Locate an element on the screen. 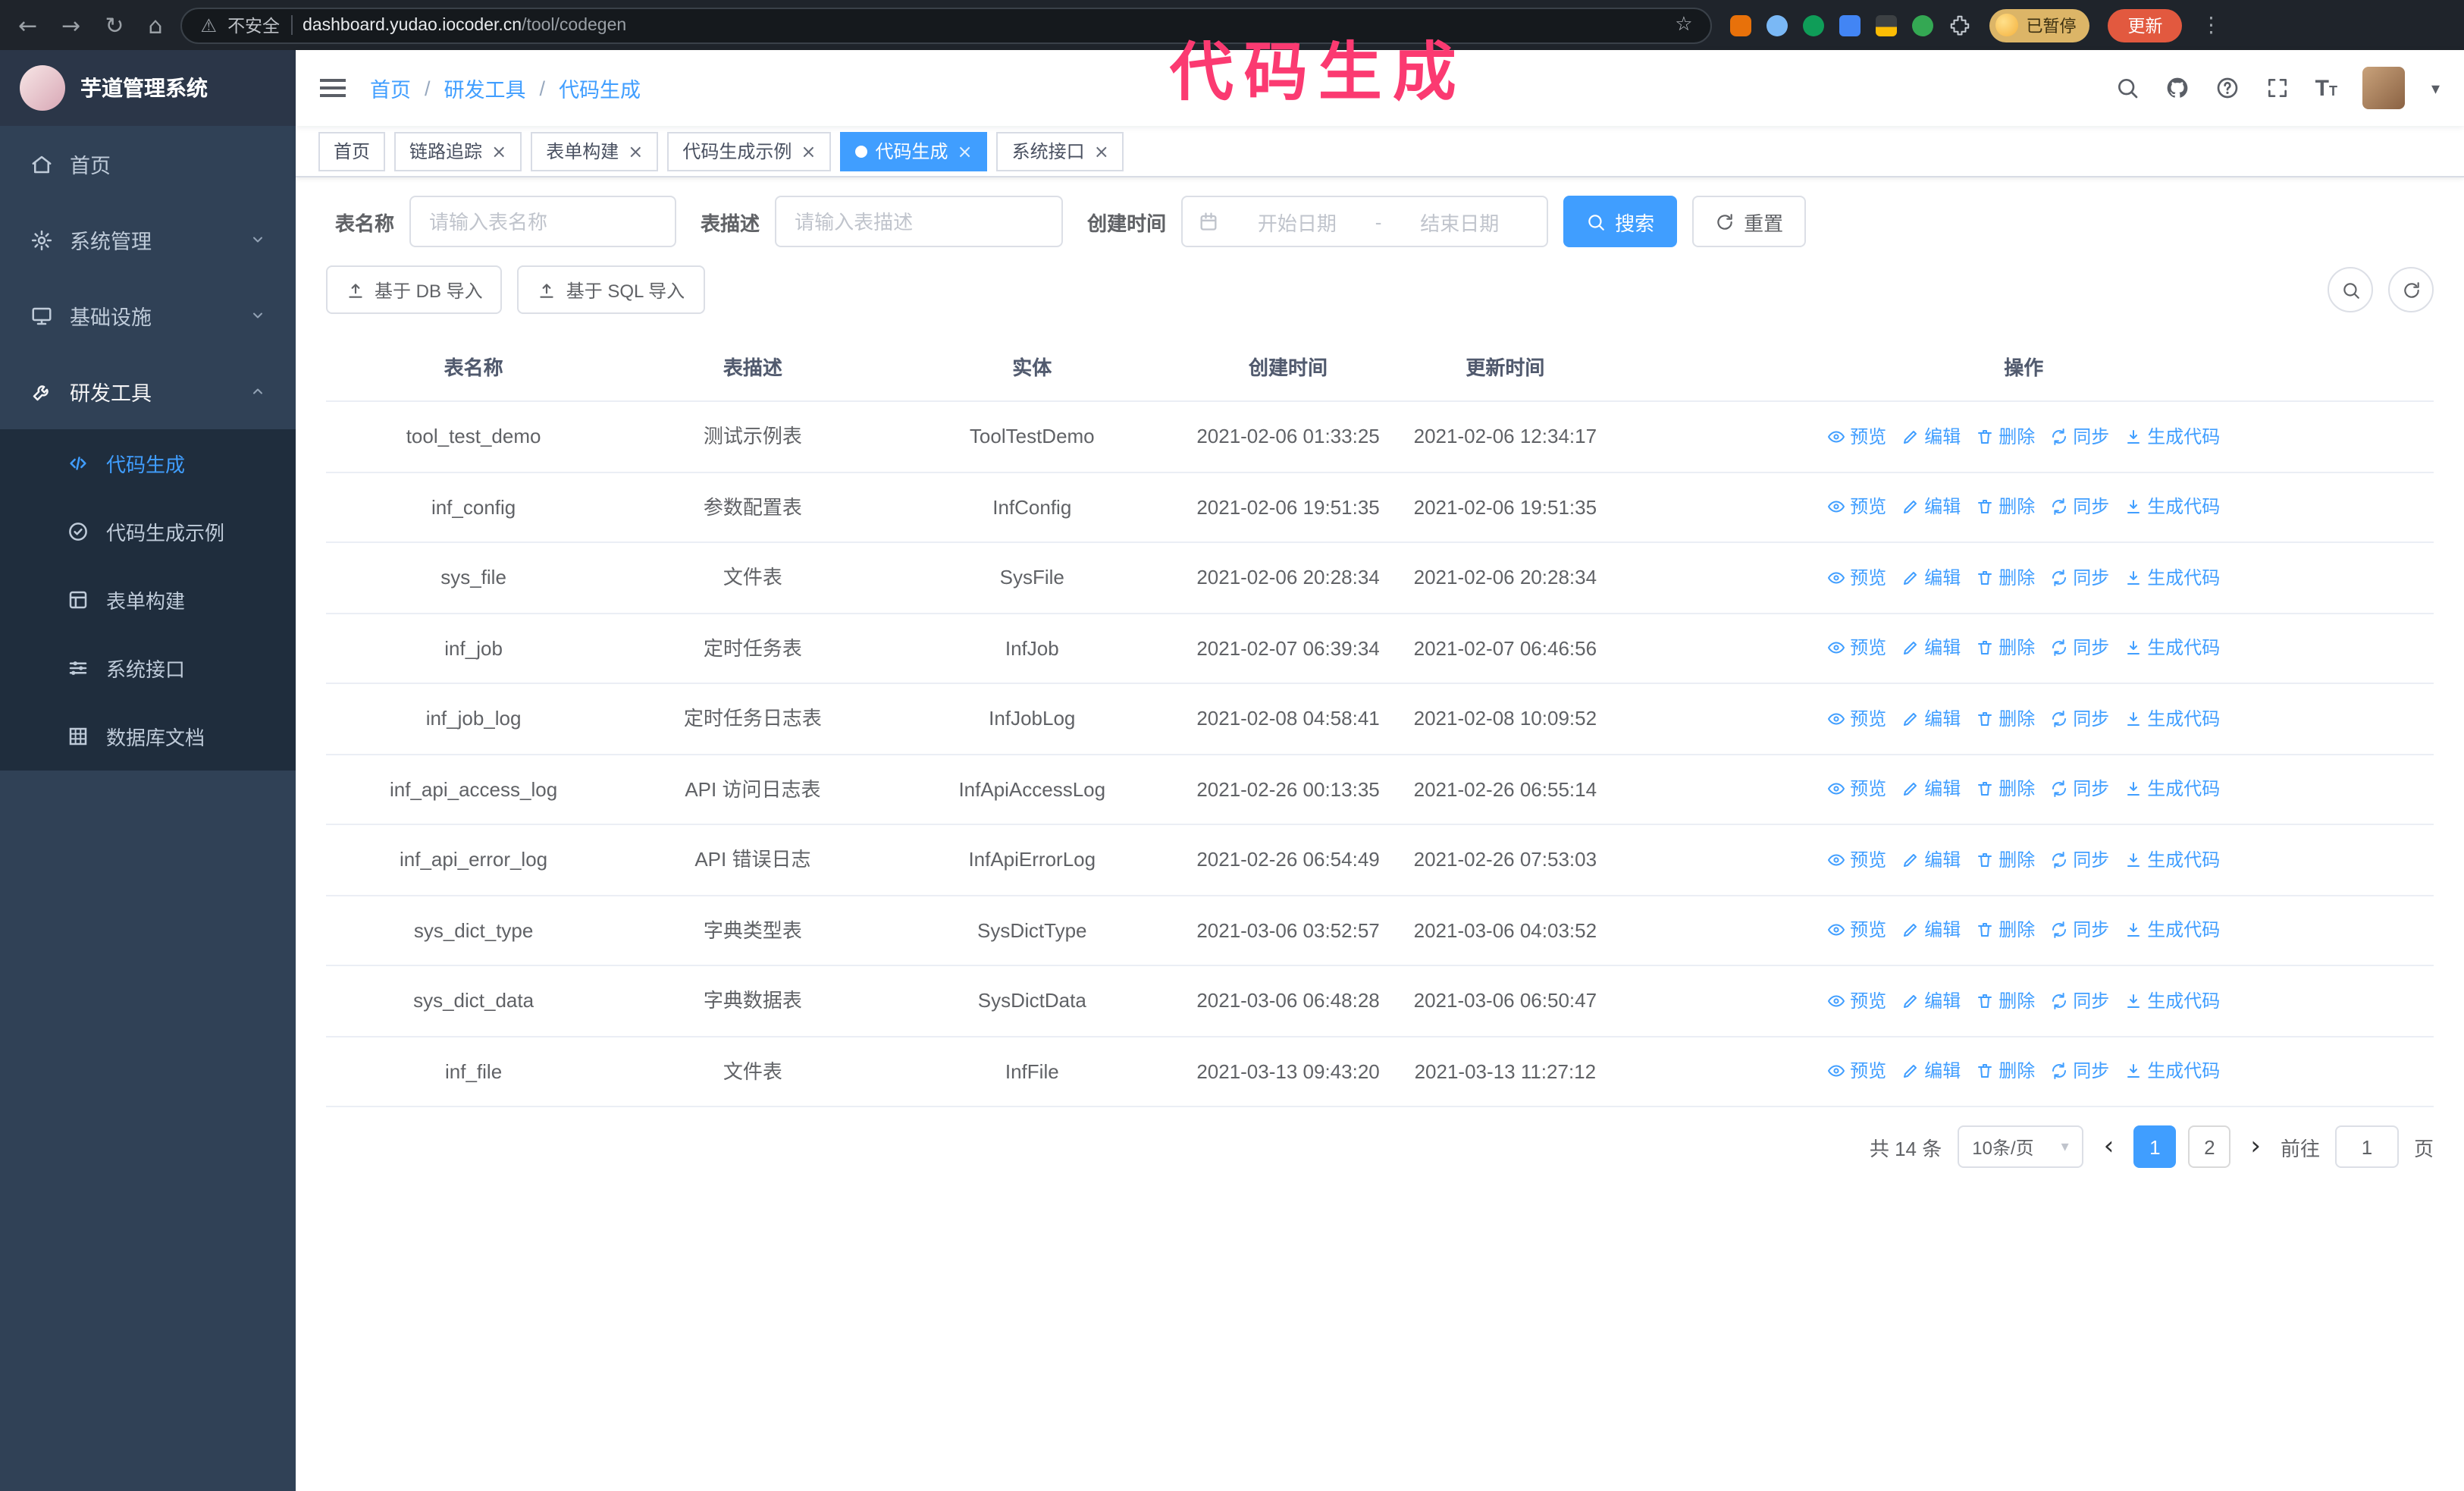 The height and width of the screenshot is (1491, 2464). help-icon is located at coordinates (2227, 88).